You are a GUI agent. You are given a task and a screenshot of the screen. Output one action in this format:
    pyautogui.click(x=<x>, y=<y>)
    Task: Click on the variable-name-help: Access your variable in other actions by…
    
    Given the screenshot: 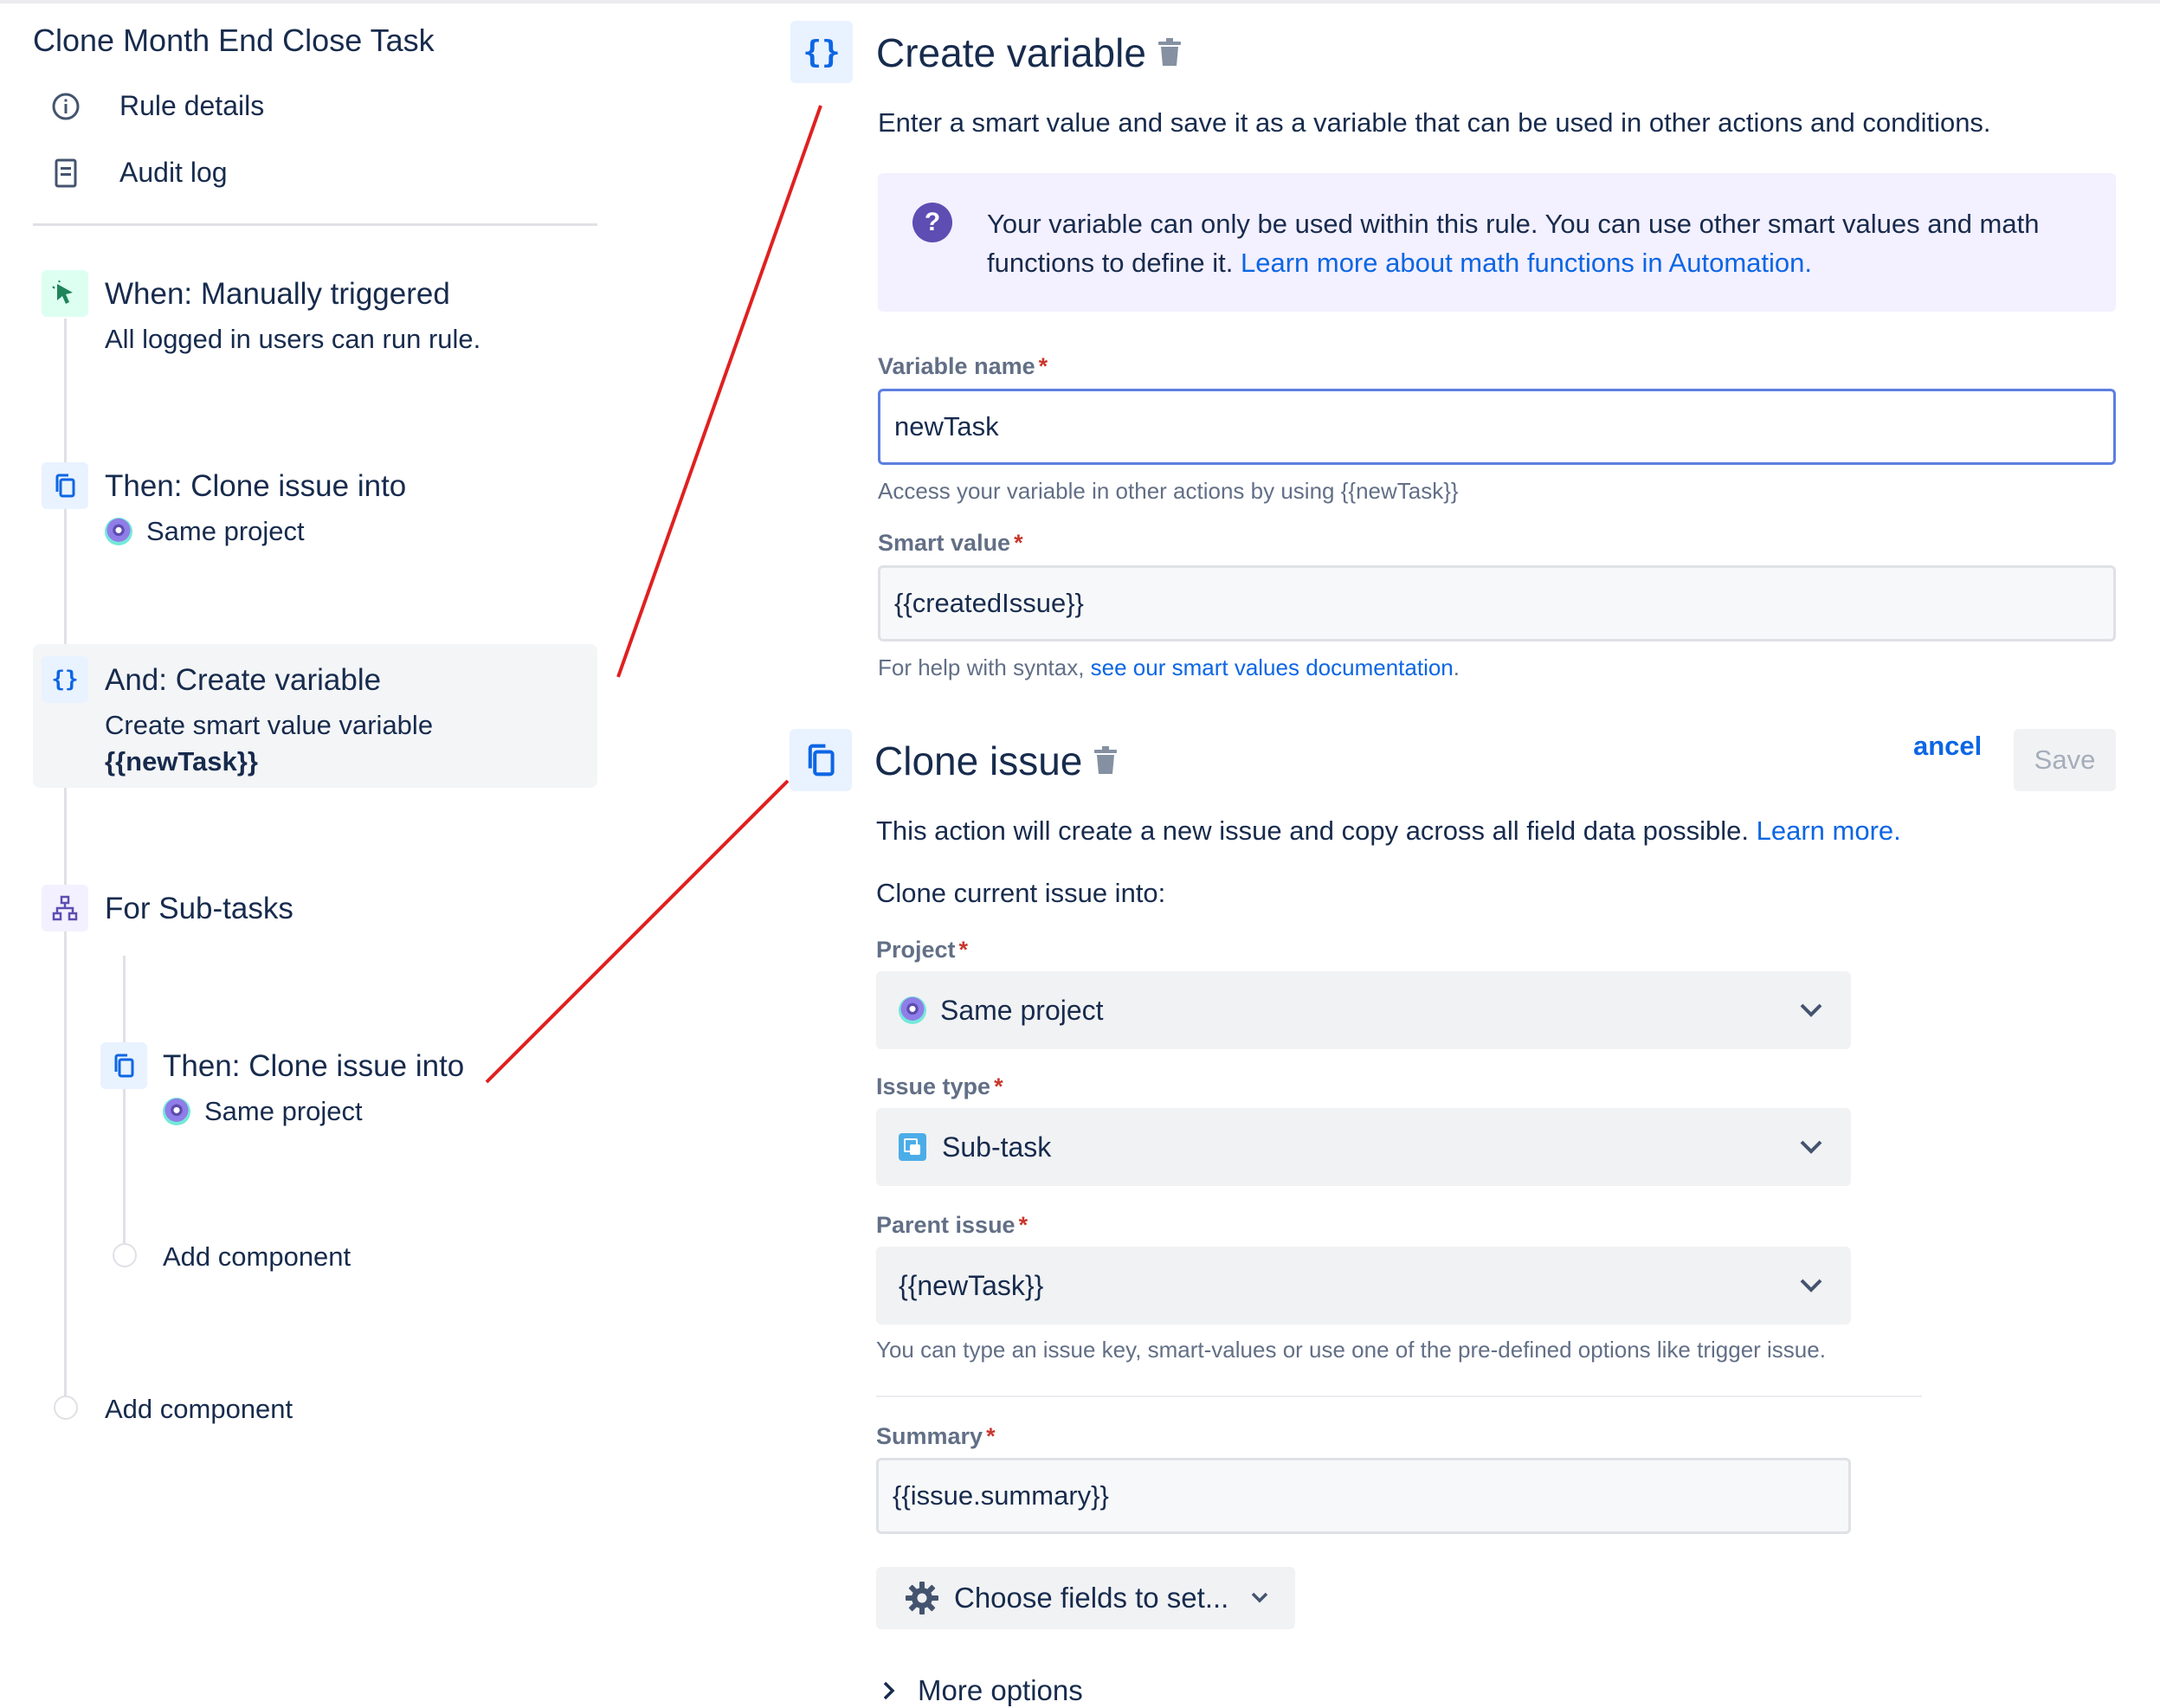 What is the action you would take?
    pyautogui.click(x=1168, y=491)
    